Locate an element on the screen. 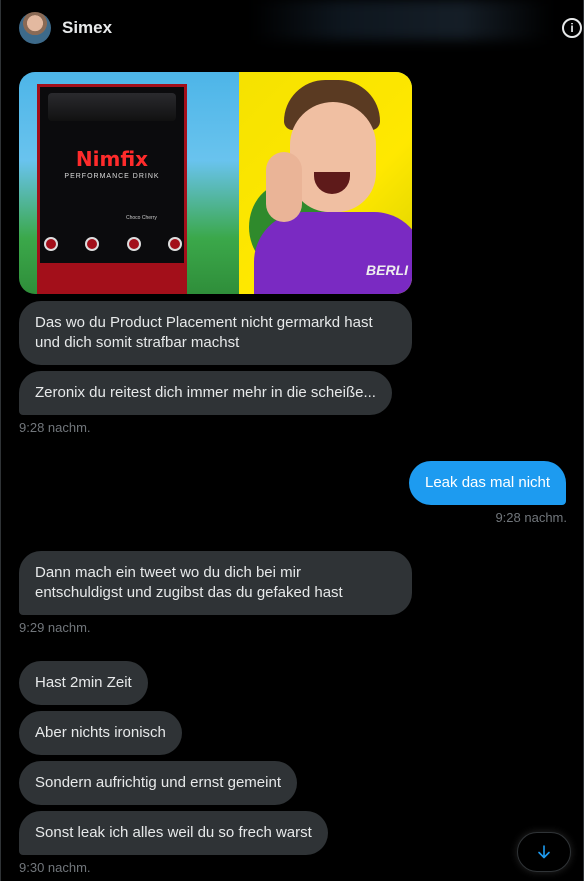  info-icon: i is located at coordinates (572, 28).